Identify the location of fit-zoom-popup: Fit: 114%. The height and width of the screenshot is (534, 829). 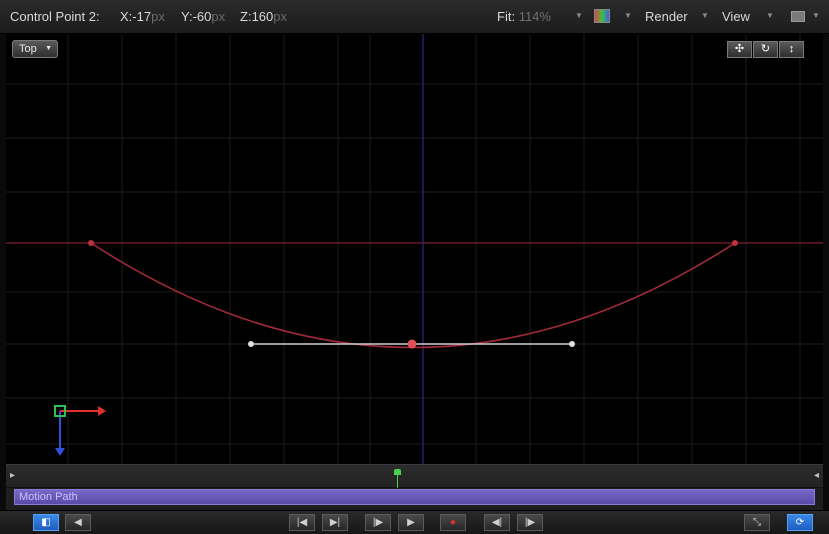
(524, 16).